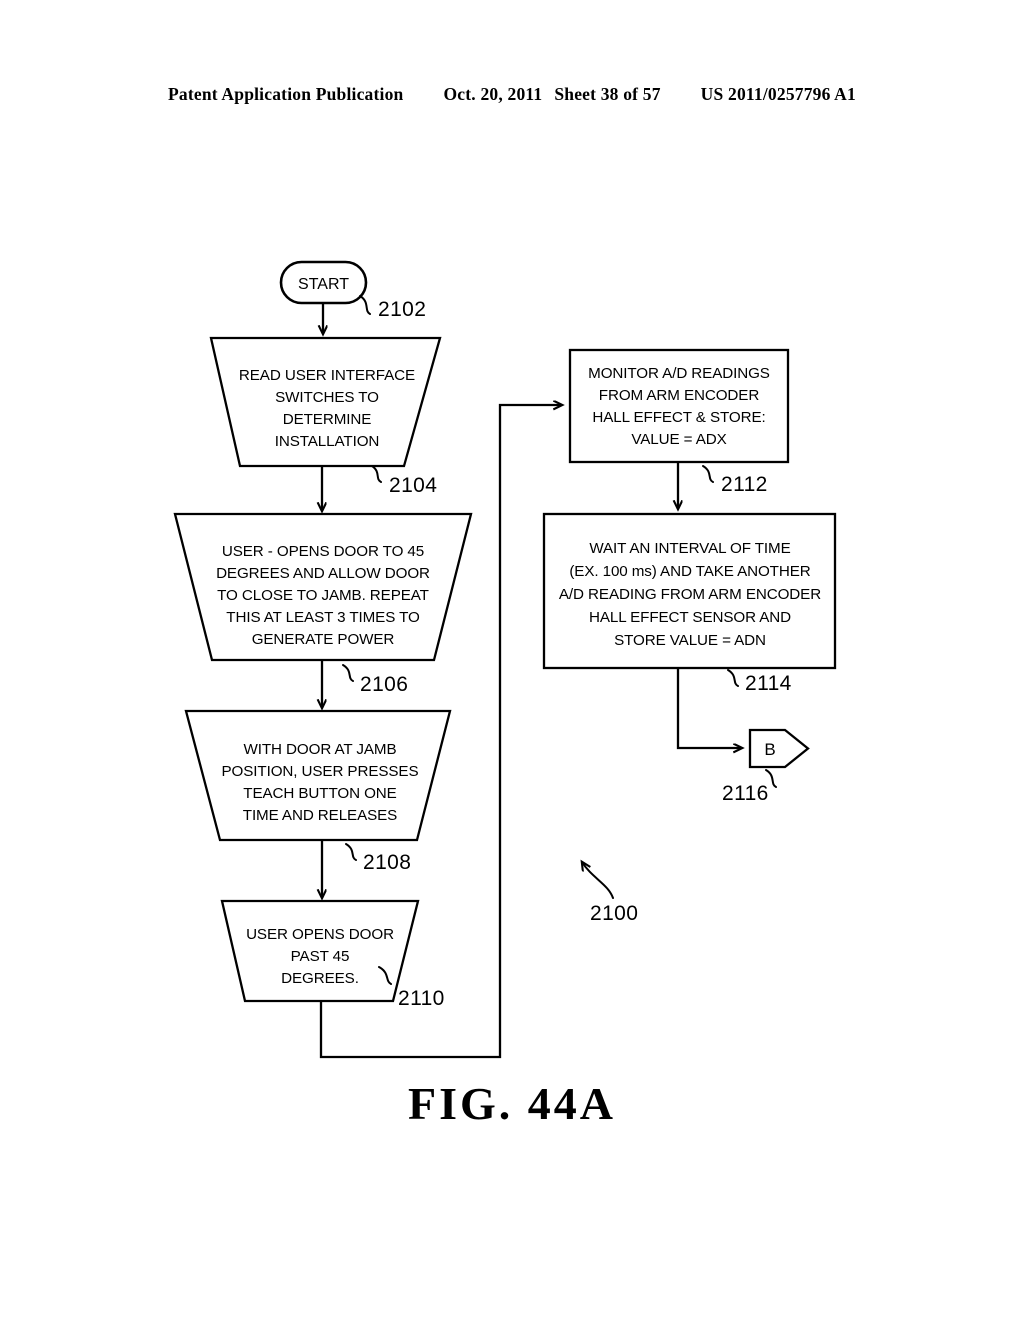 The width and height of the screenshot is (1024, 1320). I want to click on node-2104-line-3: INSTALLATION, so click(327, 441).